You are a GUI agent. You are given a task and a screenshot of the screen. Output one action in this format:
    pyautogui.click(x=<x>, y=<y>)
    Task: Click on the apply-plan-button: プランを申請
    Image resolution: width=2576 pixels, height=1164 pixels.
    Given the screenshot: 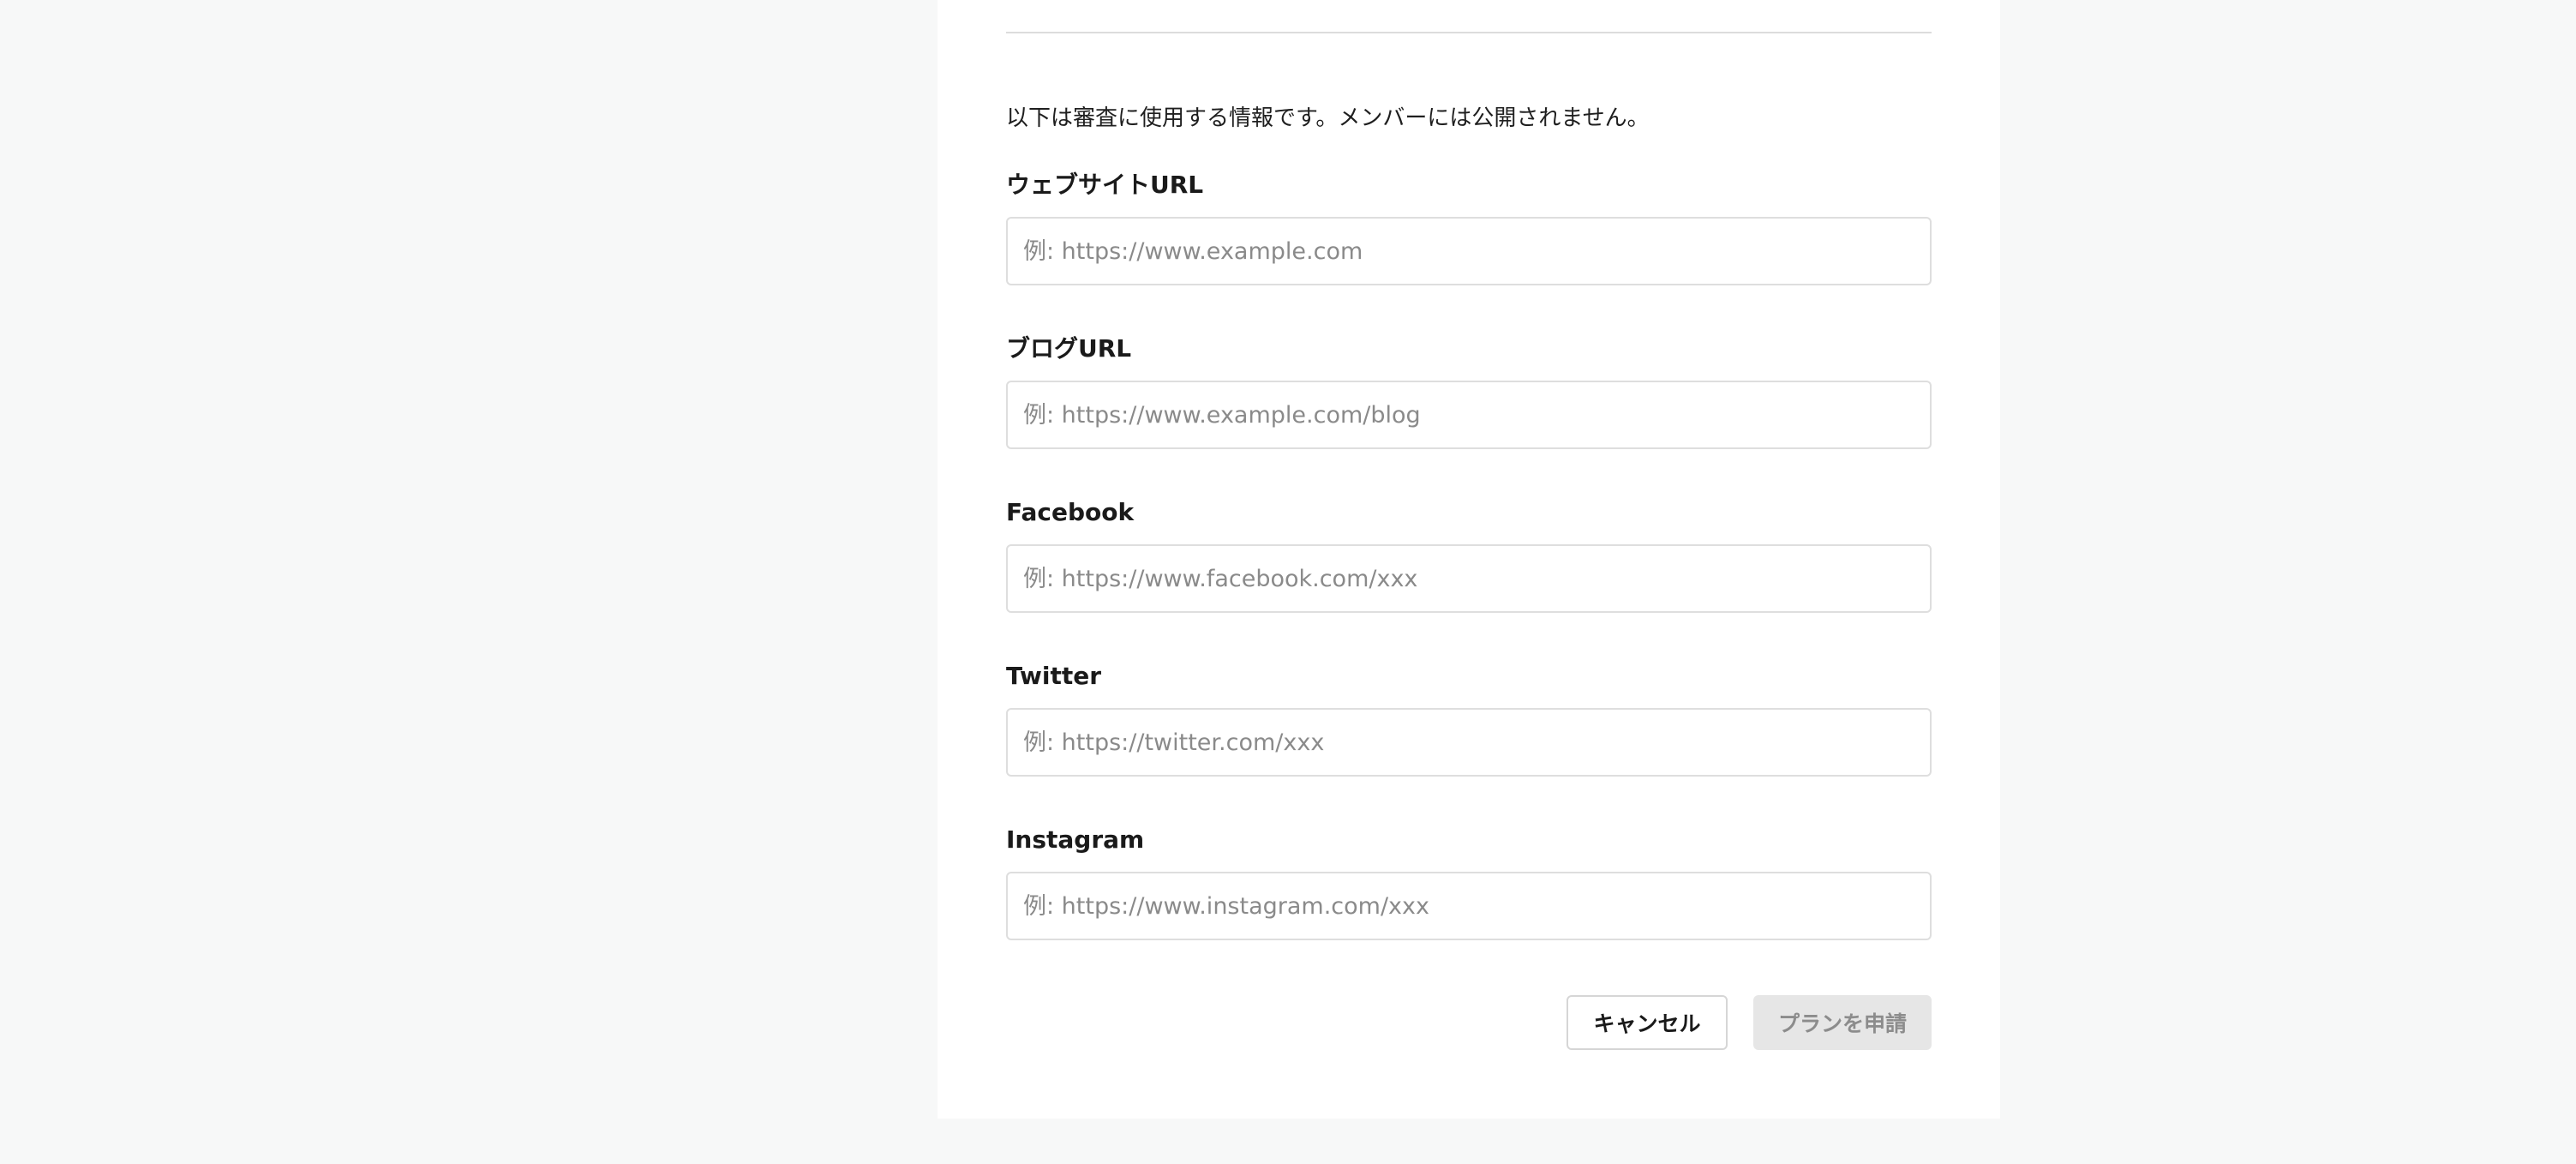 What is the action you would take?
    pyautogui.click(x=1842, y=1022)
    